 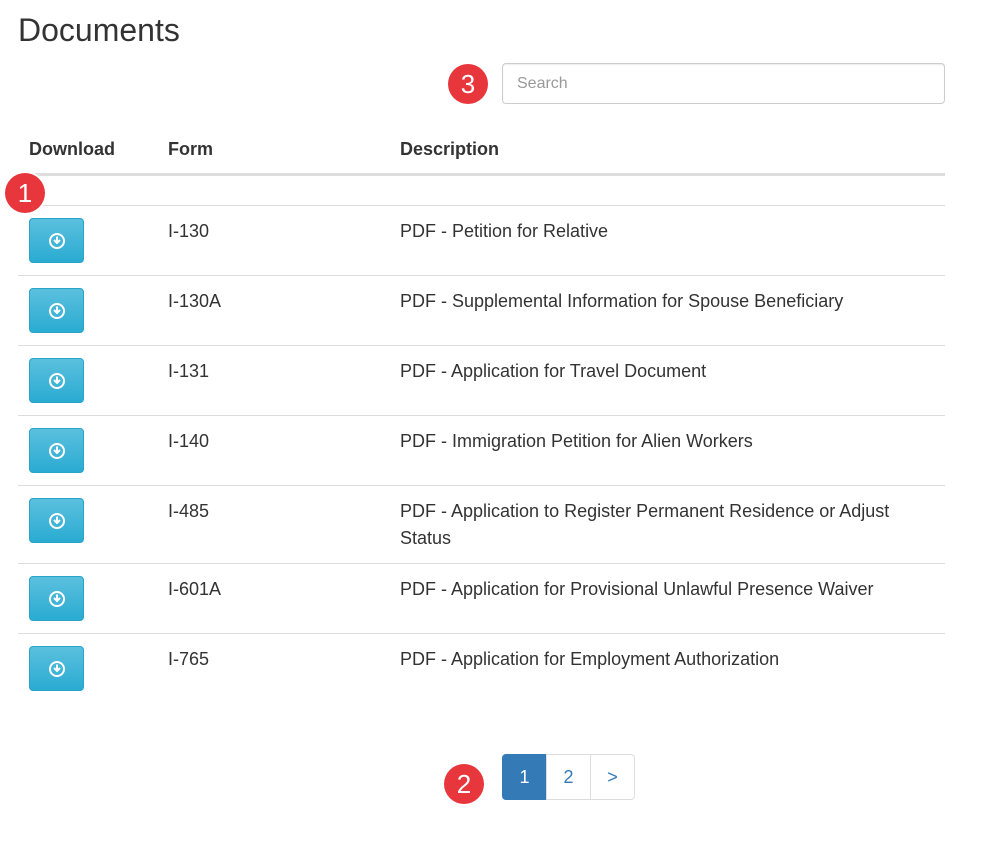 What do you see at coordinates (189, 441) in the screenshot?
I see `form-cell: I-140` at bounding box center [189, 441].